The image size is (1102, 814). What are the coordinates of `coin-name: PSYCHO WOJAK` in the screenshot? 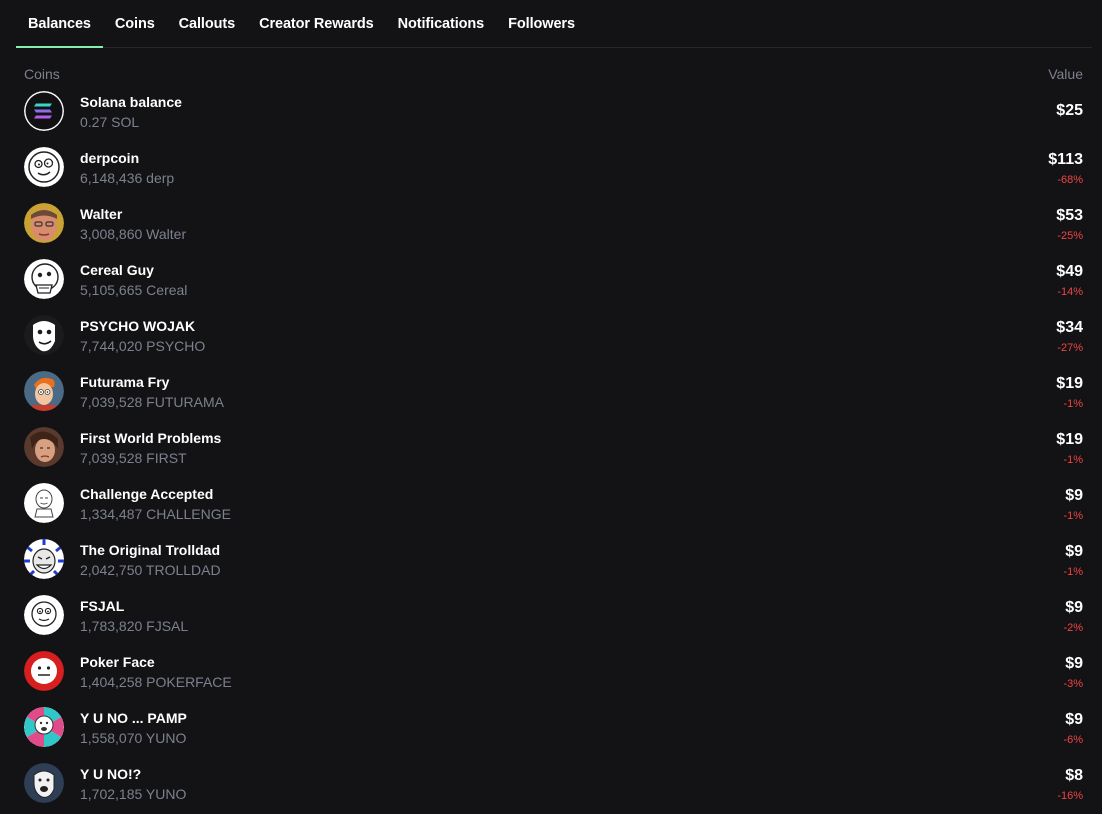 It's located at (138, 326).